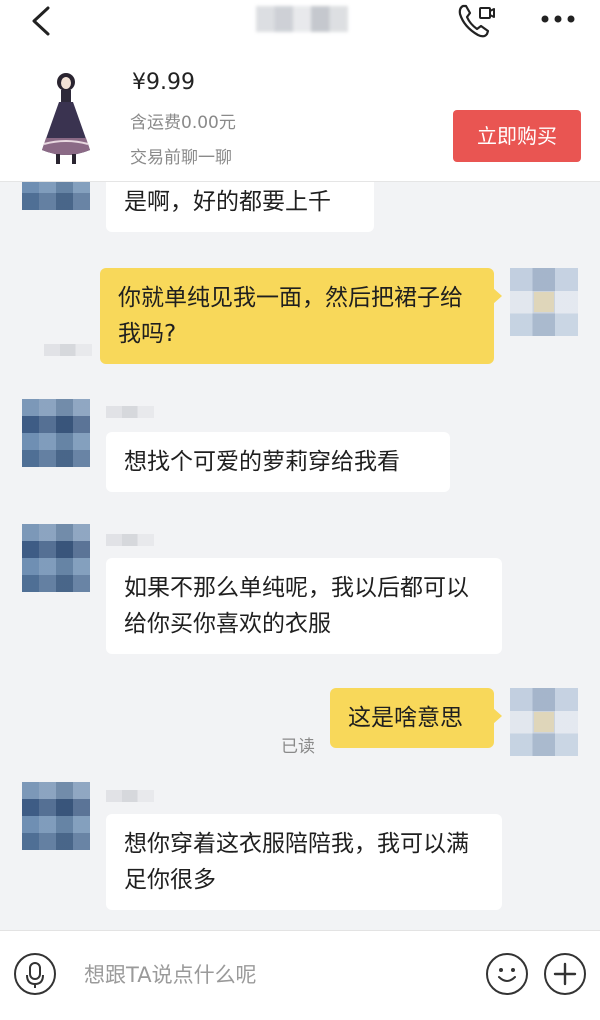 This screenshot has width=600, height=1020. I want to click on message-text: 如果不那么单纯呢，我以后都可以给你买你喜欢的衣服, so click(296, 606).